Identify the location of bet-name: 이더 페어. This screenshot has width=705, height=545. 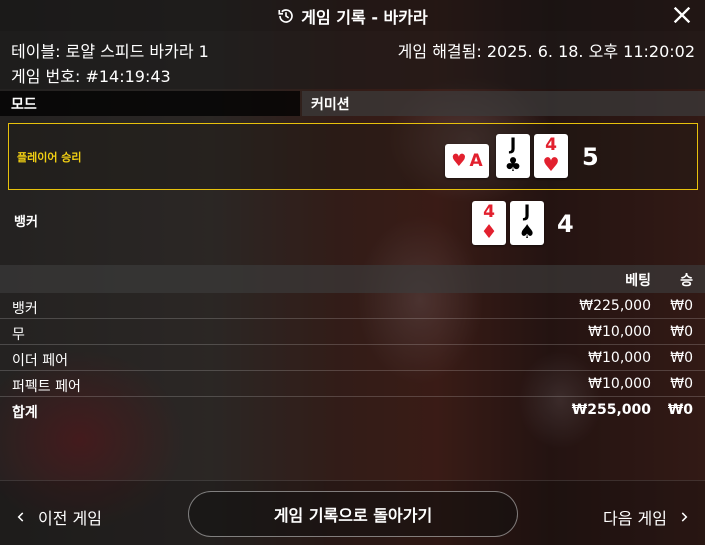
(40, 361).